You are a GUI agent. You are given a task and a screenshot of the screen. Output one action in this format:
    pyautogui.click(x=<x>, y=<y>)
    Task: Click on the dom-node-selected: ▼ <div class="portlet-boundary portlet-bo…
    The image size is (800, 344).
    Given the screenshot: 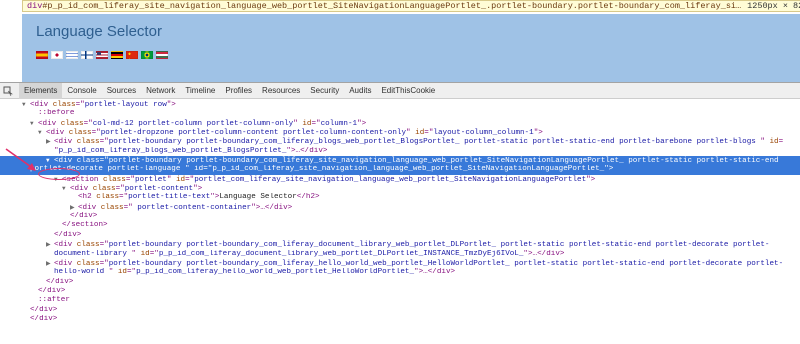 What is the action you would take?
    pyautogui.click(x=400, y=161)
    